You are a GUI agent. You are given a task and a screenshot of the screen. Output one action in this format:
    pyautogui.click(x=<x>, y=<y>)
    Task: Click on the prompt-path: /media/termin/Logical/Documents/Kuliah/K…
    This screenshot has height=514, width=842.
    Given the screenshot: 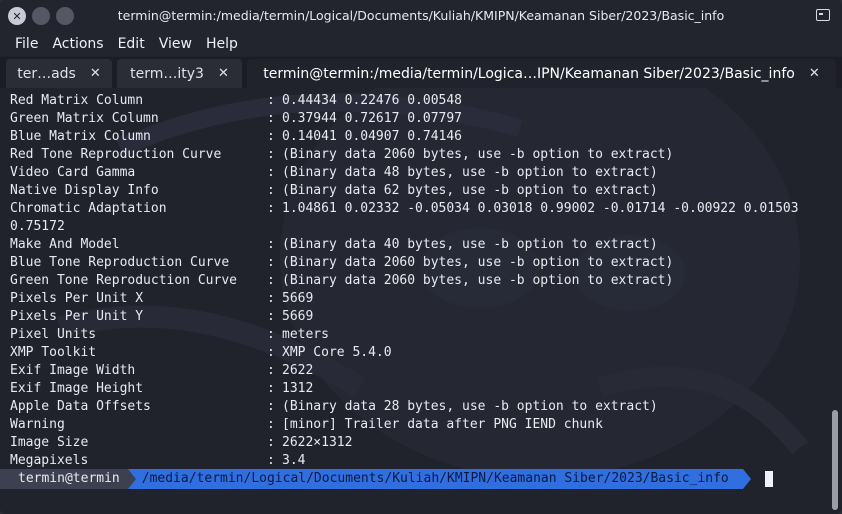 What is the action you would take?
    pyautogui.click(x=439, y=479)
    